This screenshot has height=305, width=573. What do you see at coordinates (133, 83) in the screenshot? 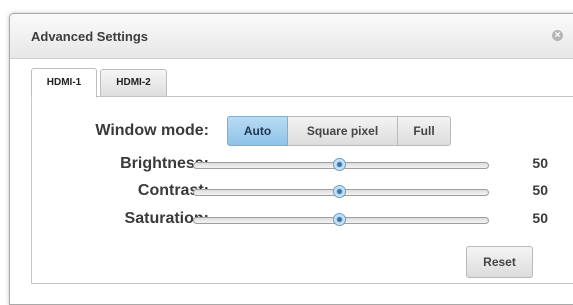
I see `tab-hdmi-2: HDMI-2` at bounding box center [133, 83].